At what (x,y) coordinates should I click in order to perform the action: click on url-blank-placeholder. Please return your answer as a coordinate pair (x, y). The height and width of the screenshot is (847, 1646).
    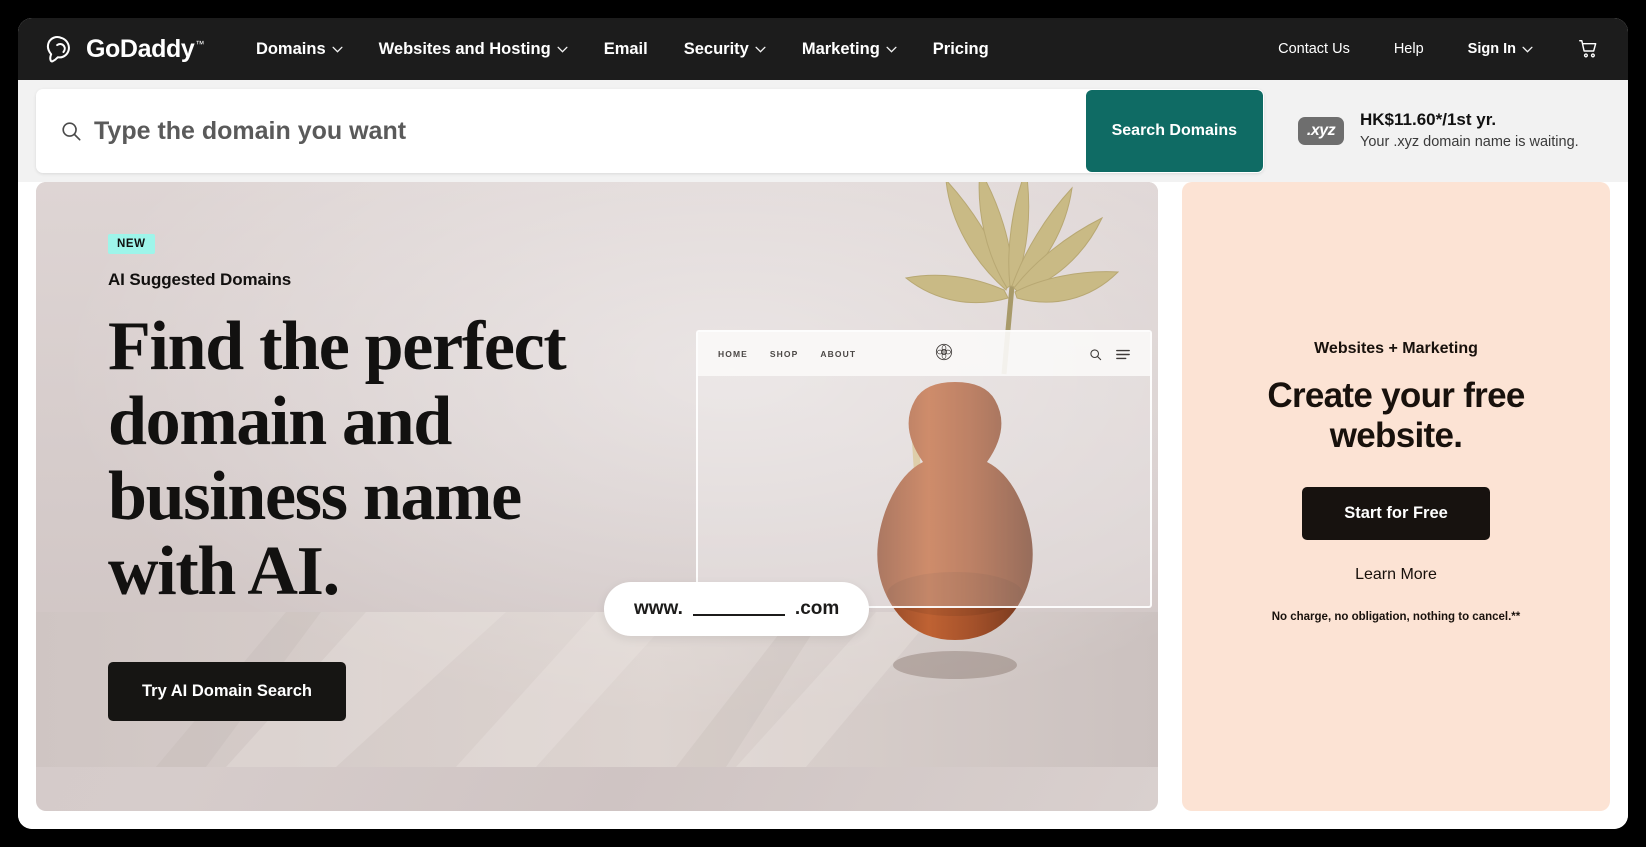
    Looking at the image, I should click on (738, 609).